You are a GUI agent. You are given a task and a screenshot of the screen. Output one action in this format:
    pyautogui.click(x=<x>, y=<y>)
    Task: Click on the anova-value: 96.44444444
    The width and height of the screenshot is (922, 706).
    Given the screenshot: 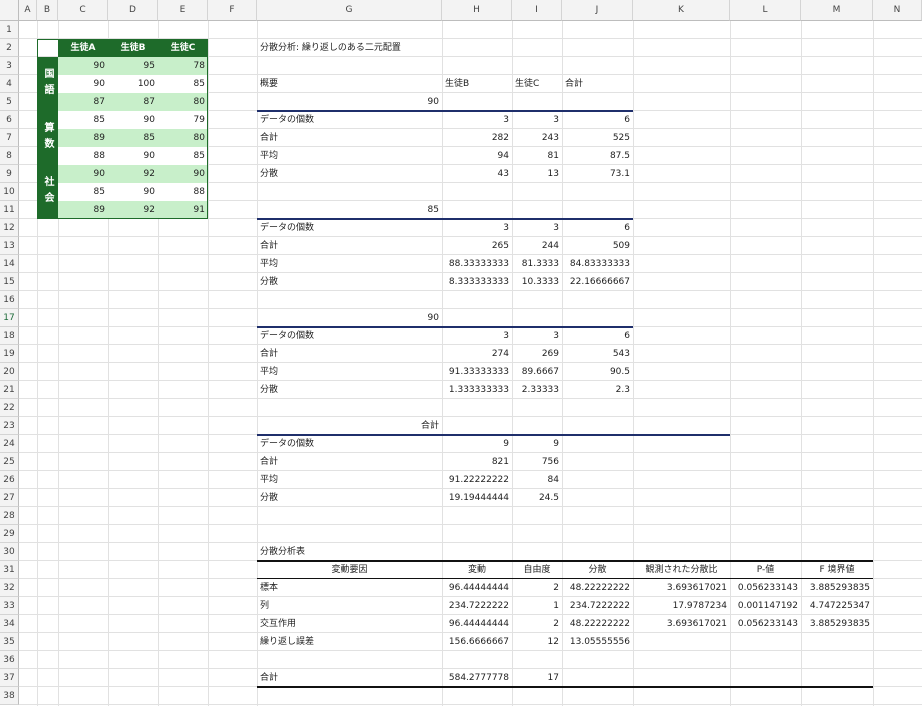 What is the action you would take?
    pyautogui.click(x=477, y=624)
    